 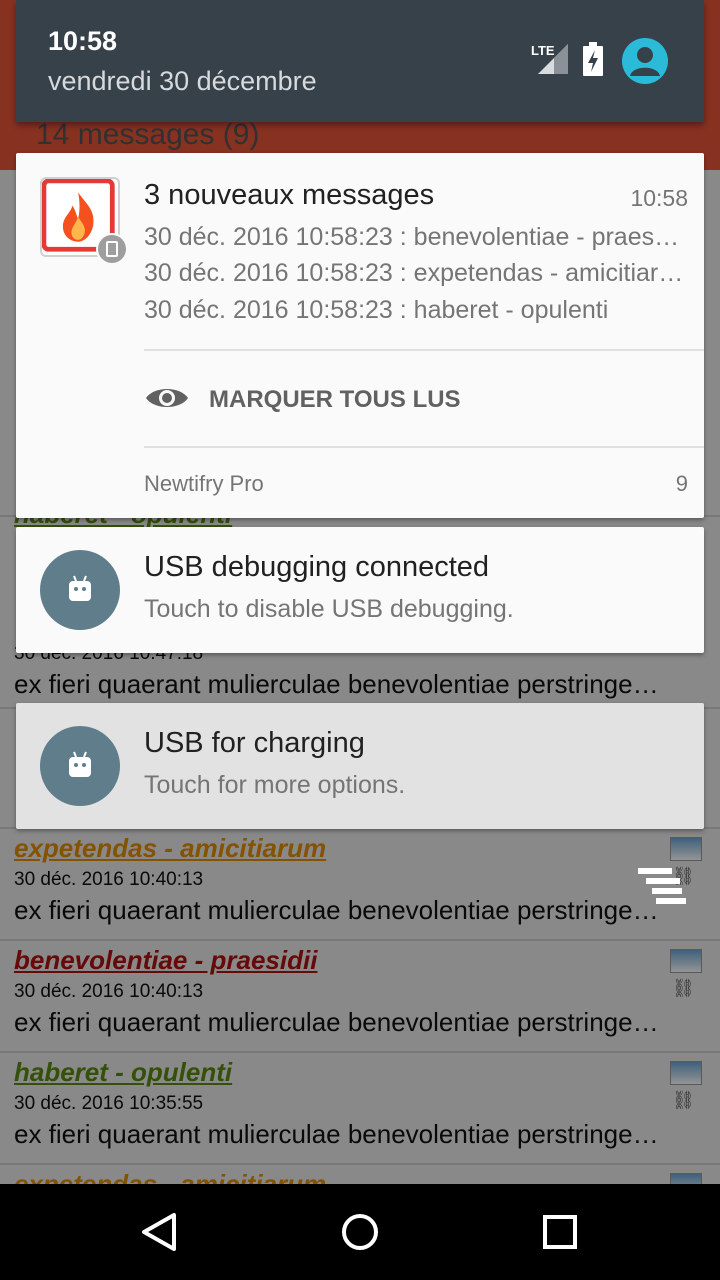 What do you see at coordinates (182, 81) in the screenshot?
I see `status-date: vendredi 30 décembre` at bounding box center [182, 81].